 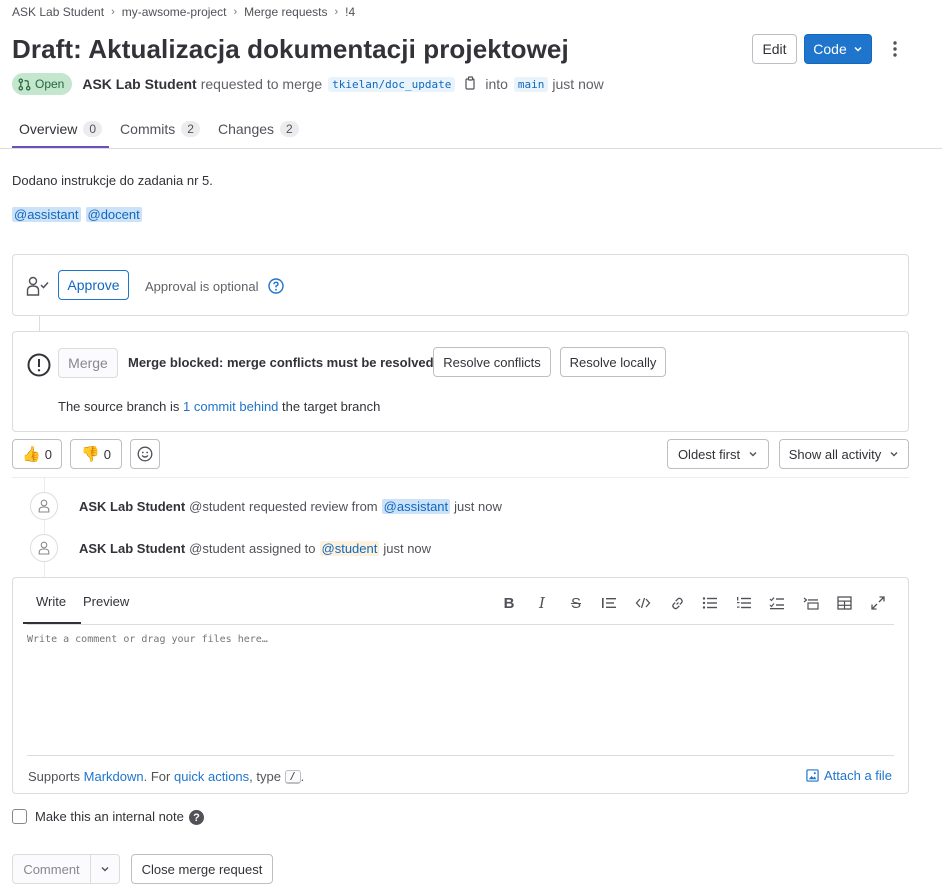 What do you see at coordinates (777, 603) in the screenshot?
I see `task-list-icon` at bounding box center [777, 603].